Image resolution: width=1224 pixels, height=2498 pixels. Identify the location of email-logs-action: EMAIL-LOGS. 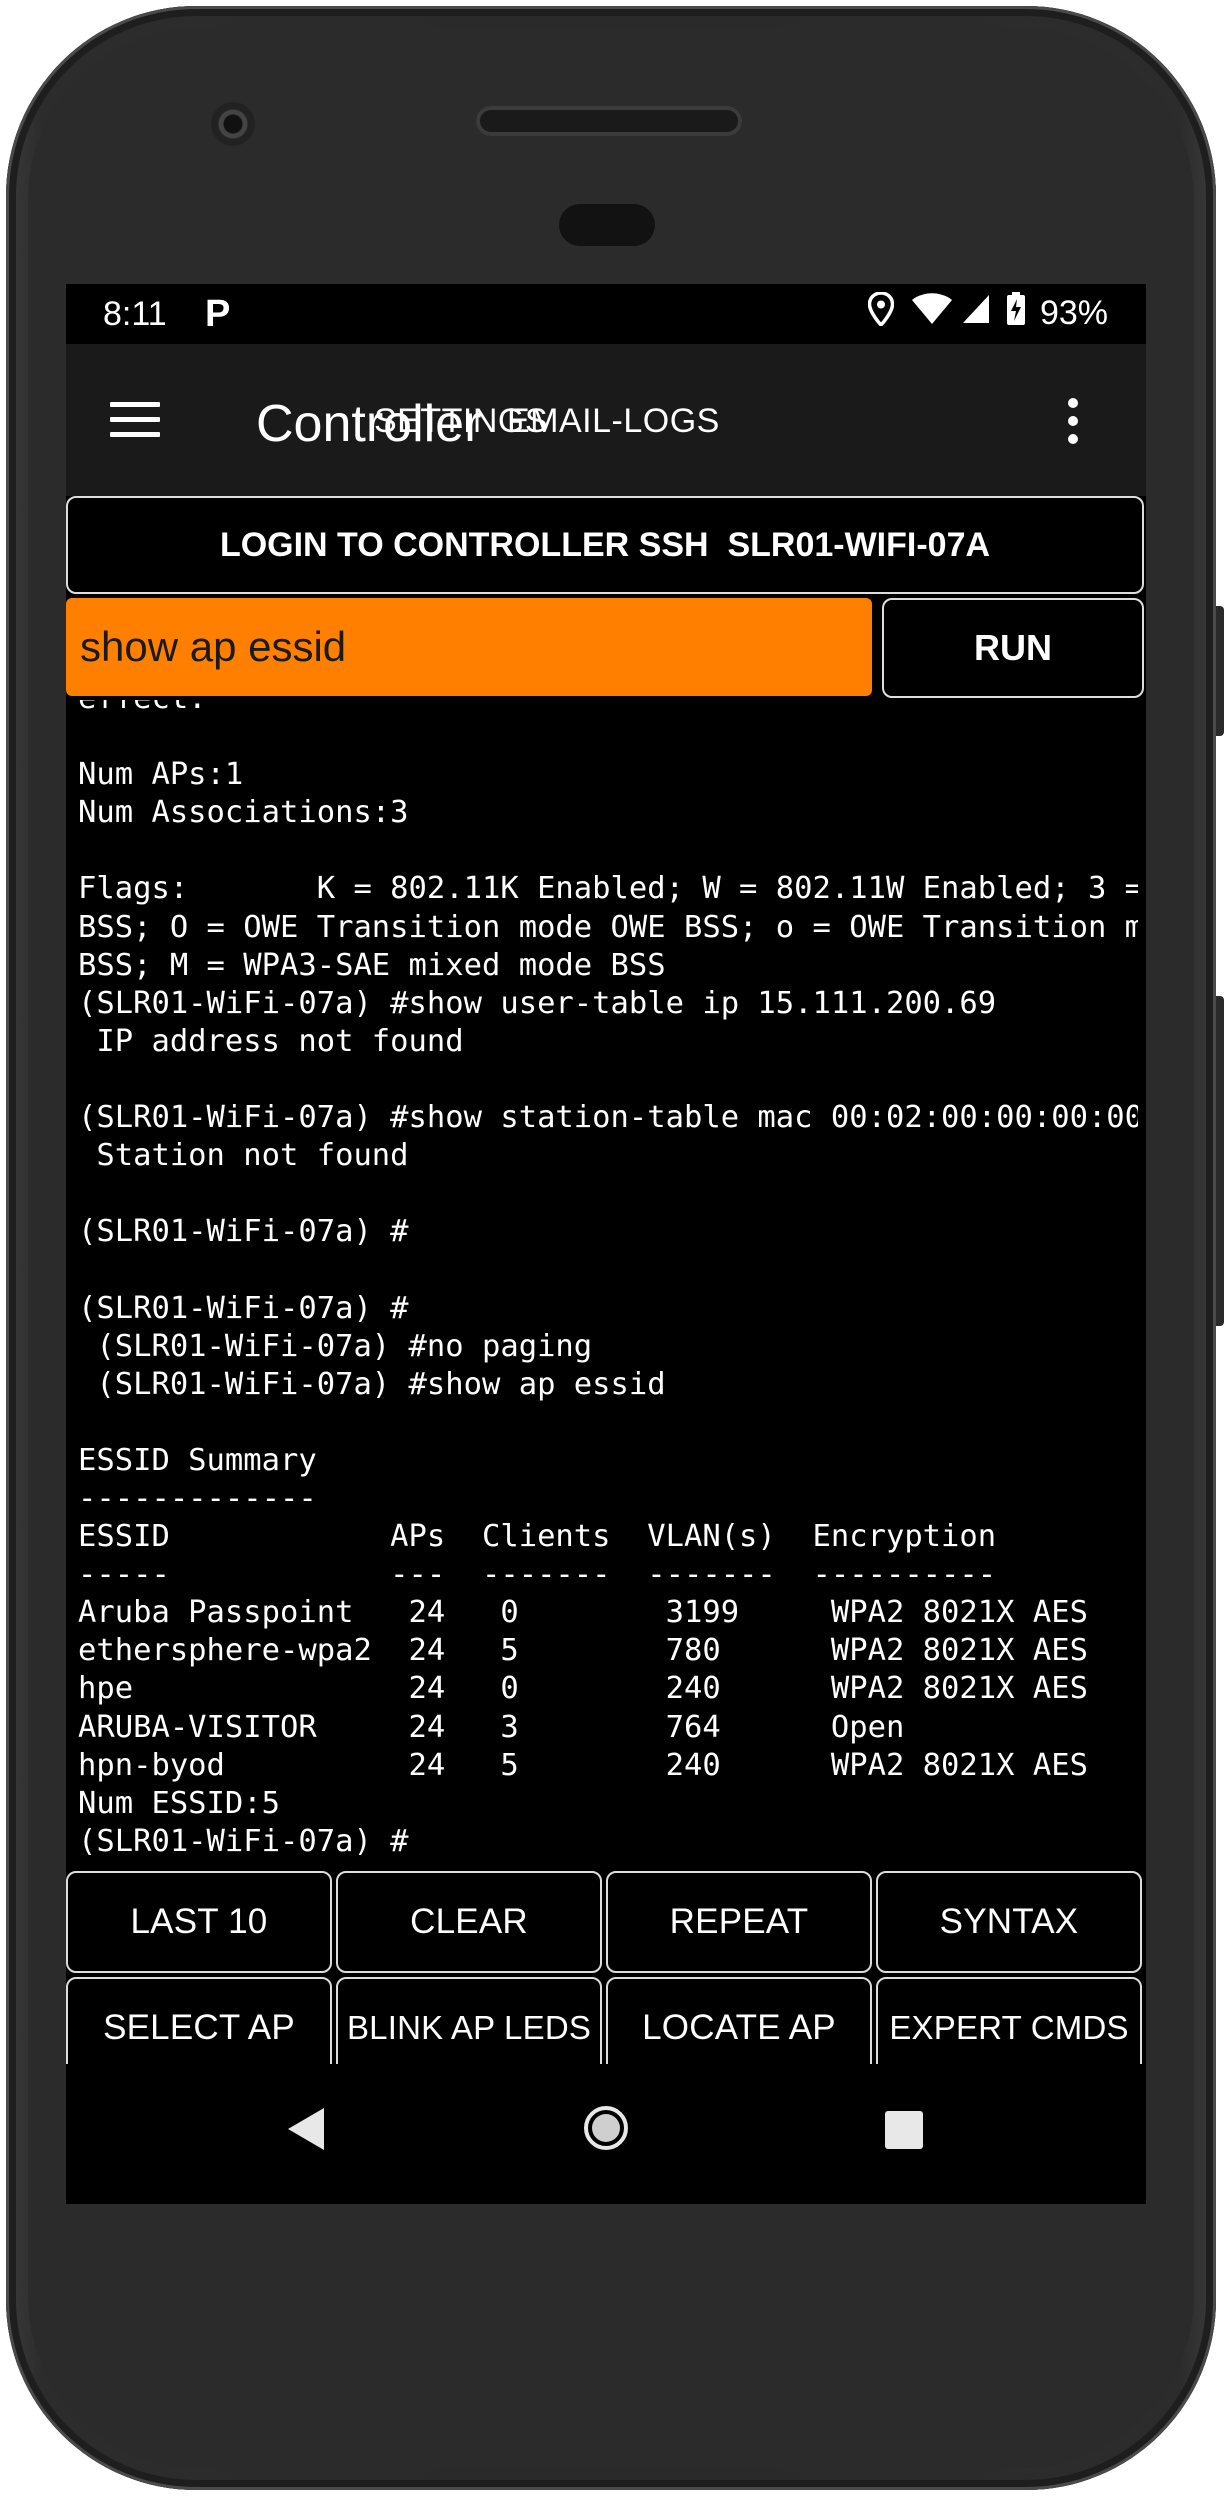
(613, 421).